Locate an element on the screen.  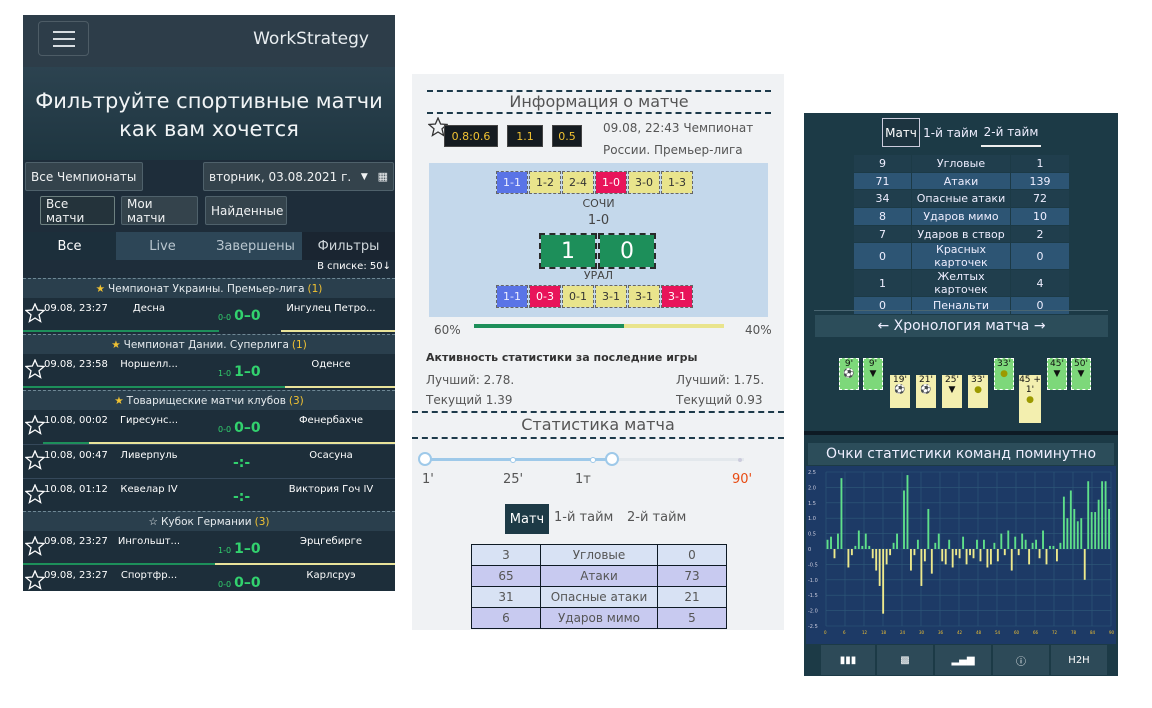
table-row: 3 Угловые 0 is located at coordinates (599, 555).